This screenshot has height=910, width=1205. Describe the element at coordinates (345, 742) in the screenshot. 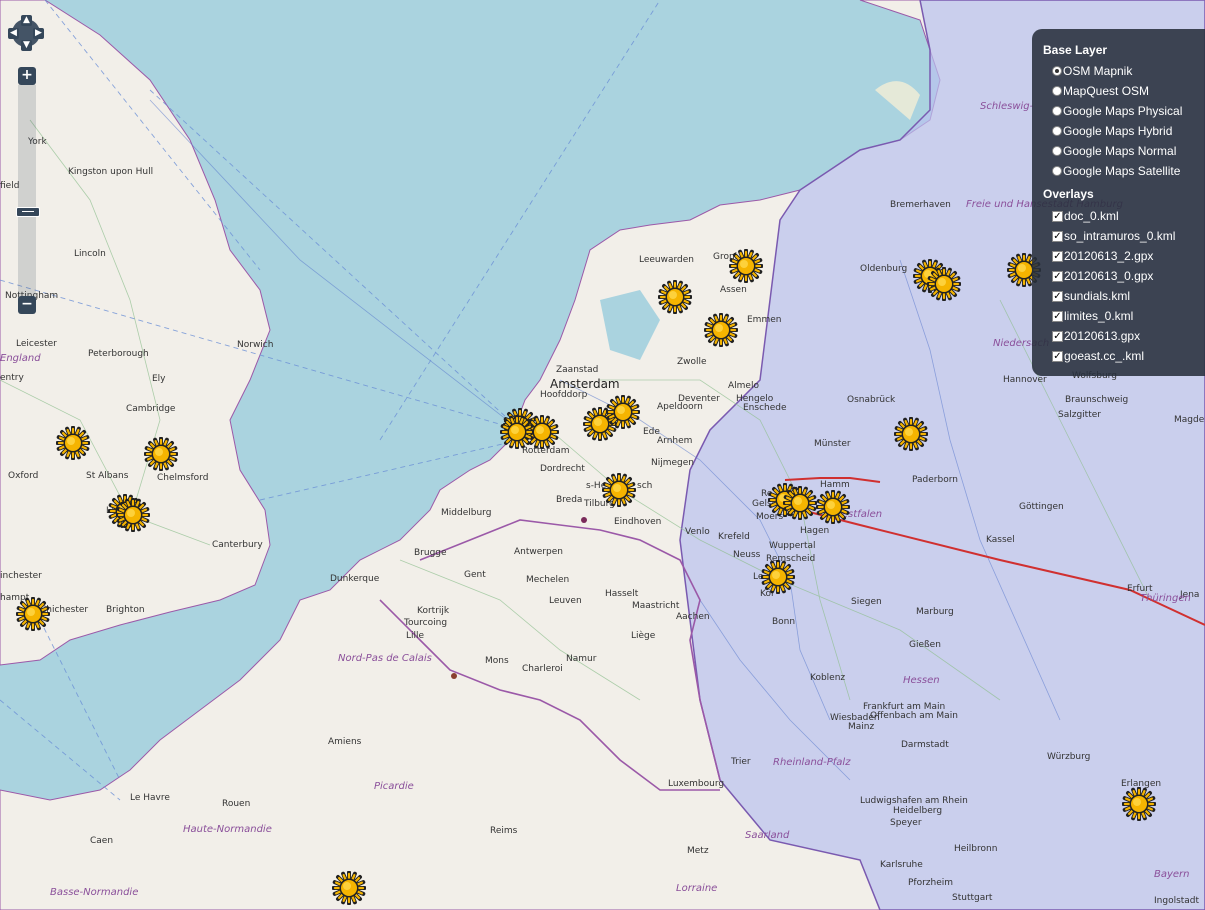

I see `place-label: Amiens` at that location.